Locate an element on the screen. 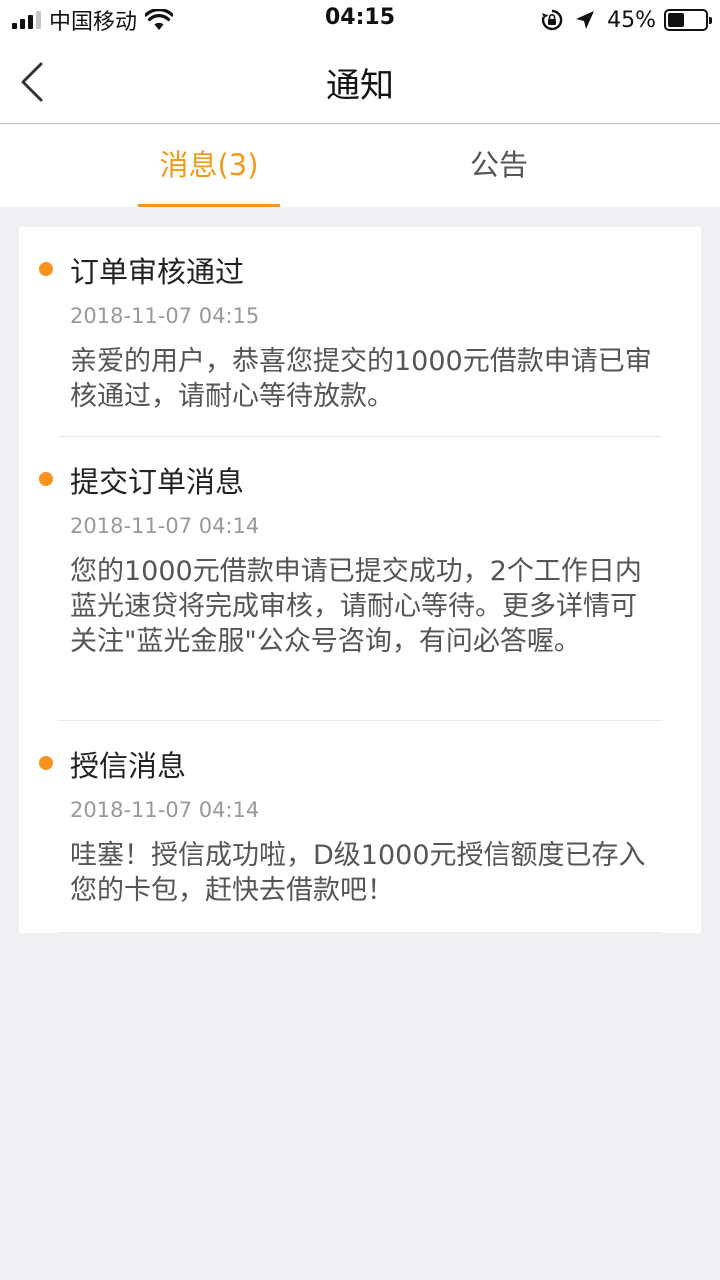 This screenshot has height=1280, width=720. message-body: 哇塞！授信成功啦，D级1000元授信额度已存入您的卡包，赶快去借款吧！ is located at coordinates (358, 873).